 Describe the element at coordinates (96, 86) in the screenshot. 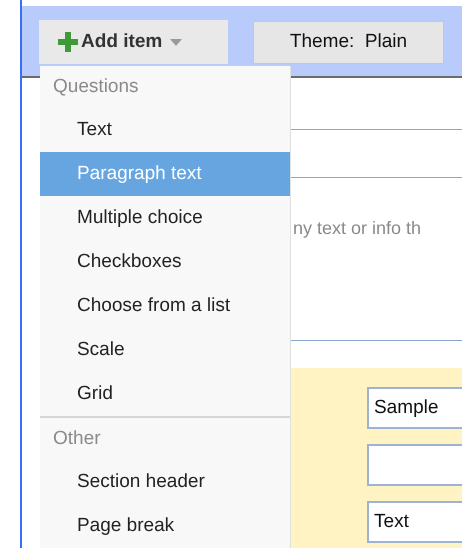

I see `menu-section-header: Questions` at that location.